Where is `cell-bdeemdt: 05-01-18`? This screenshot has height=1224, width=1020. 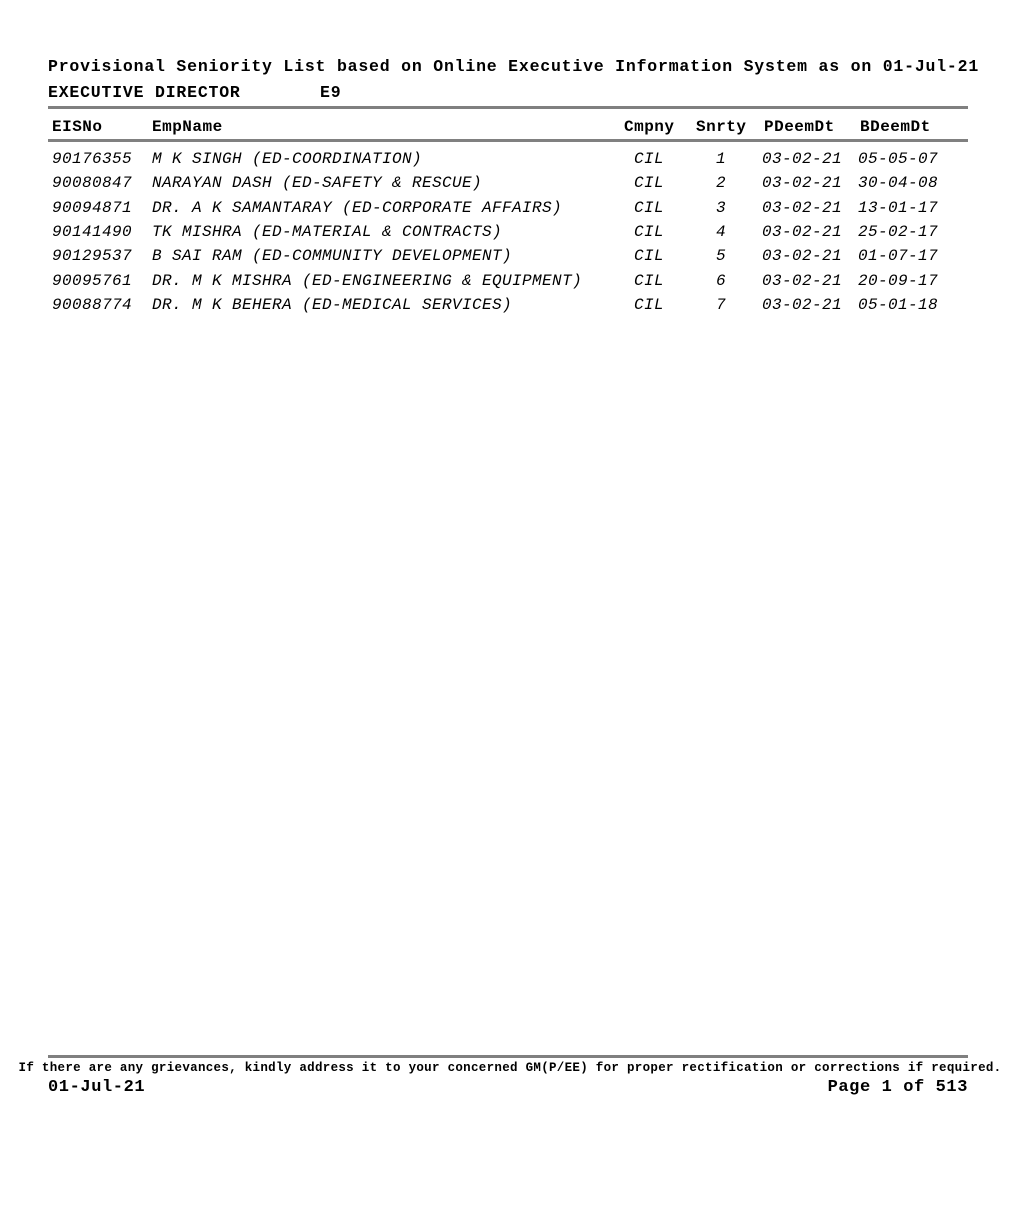 cell-bdeemdt: 05-01-18 is located at coordinates (898, 304).